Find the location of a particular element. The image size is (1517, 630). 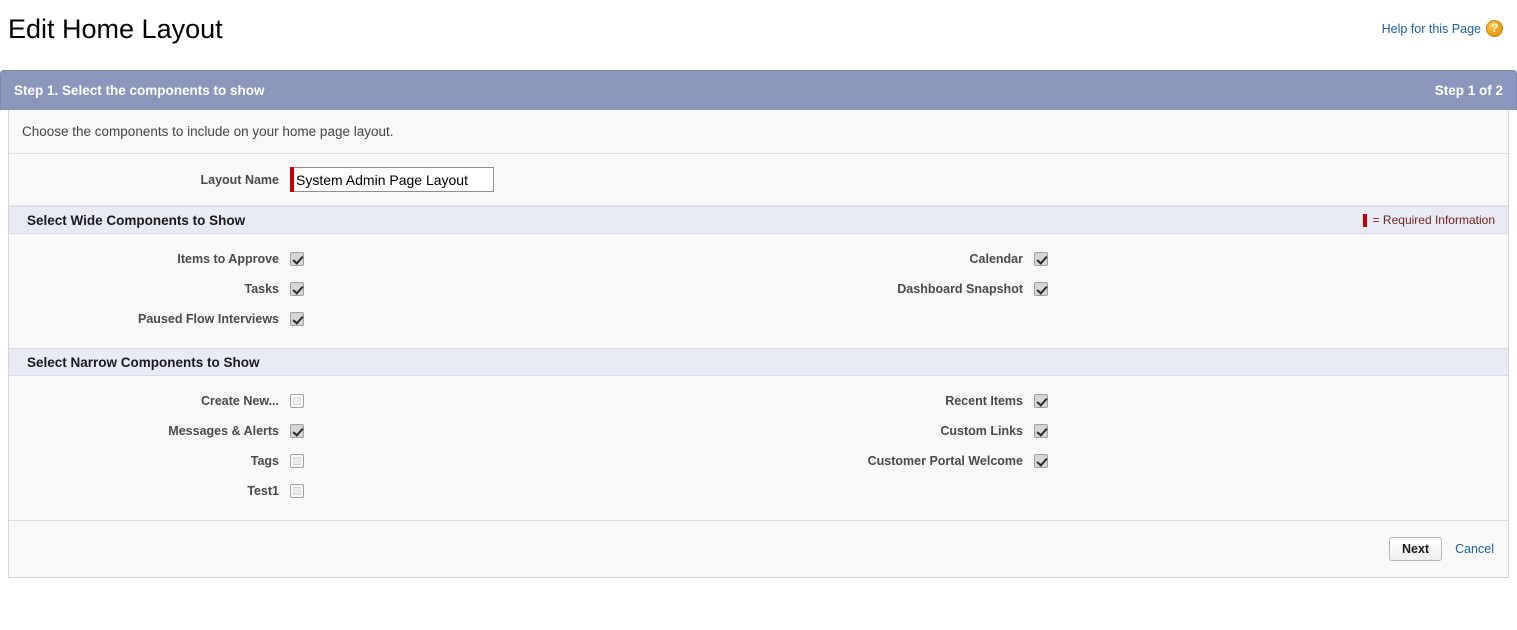

required-legend-label: = Required Information is located at coordinates (1433, 220).